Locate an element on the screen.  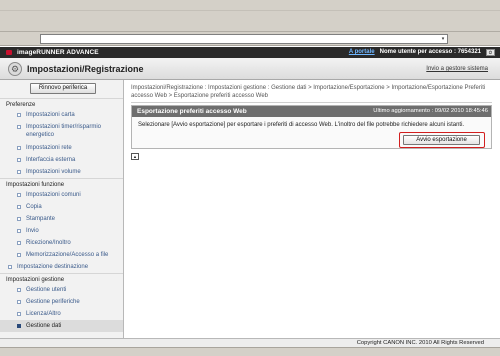
brand-name: imageRUNNER ADVANCE is located at coordinates (58, 52).